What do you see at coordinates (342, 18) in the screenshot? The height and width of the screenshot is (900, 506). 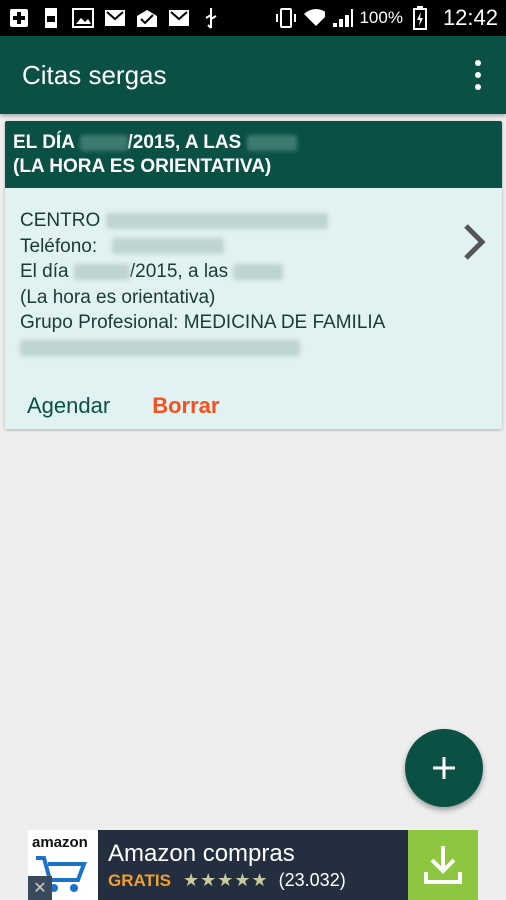 I see `signal-icon` at bounding box center [342, 18].